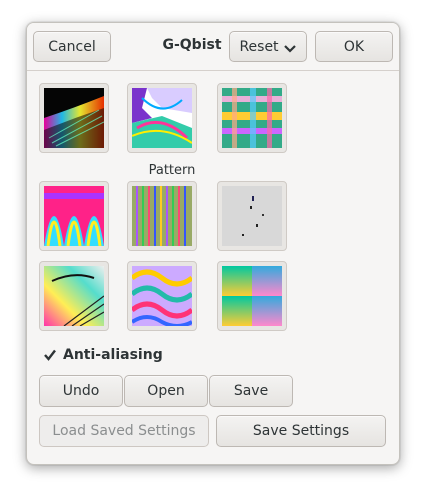 The image size is (424, 492). Describe the element at coordinates (301, 431) in the screenshot. I see `save-settings-button: Save Settings` at that location.